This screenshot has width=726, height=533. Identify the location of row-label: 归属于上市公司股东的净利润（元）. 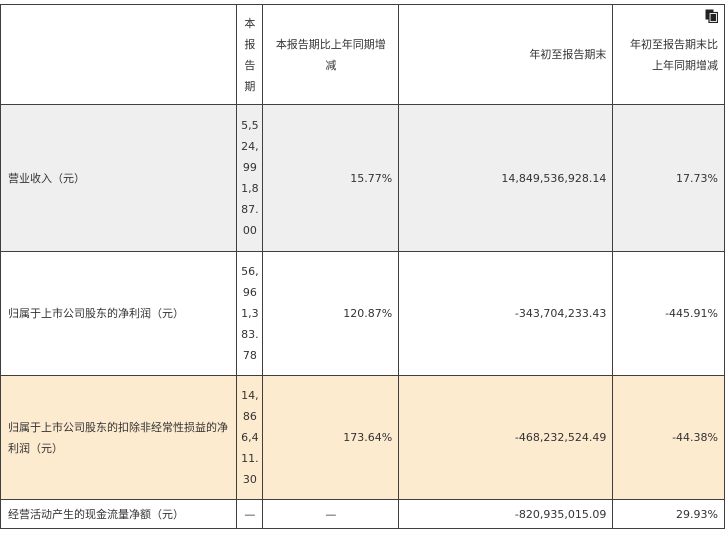
(119, 313).